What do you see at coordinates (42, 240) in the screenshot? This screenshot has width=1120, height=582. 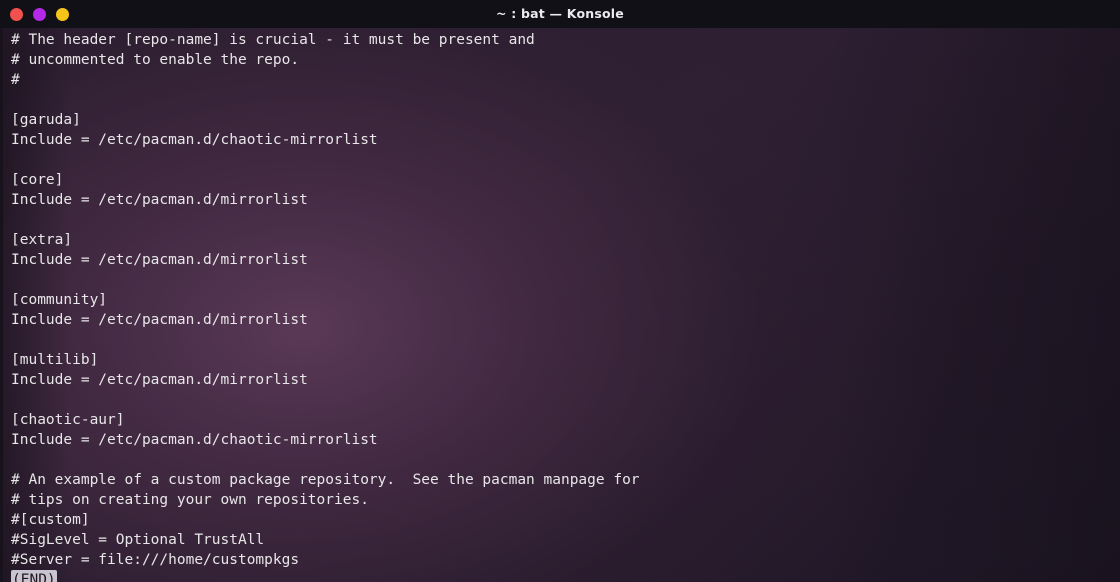 I see `terminal-line: [extra]` at bounding box center [42, 240].